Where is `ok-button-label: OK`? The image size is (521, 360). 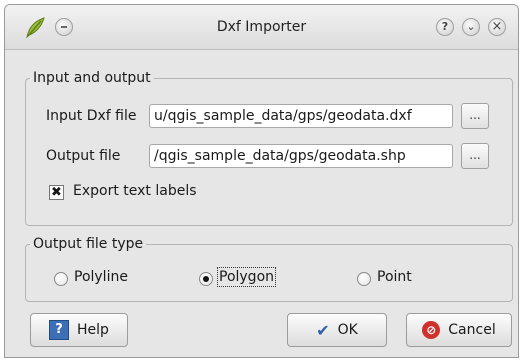
ok-button-label: OK is located at coordinates (347, 330).